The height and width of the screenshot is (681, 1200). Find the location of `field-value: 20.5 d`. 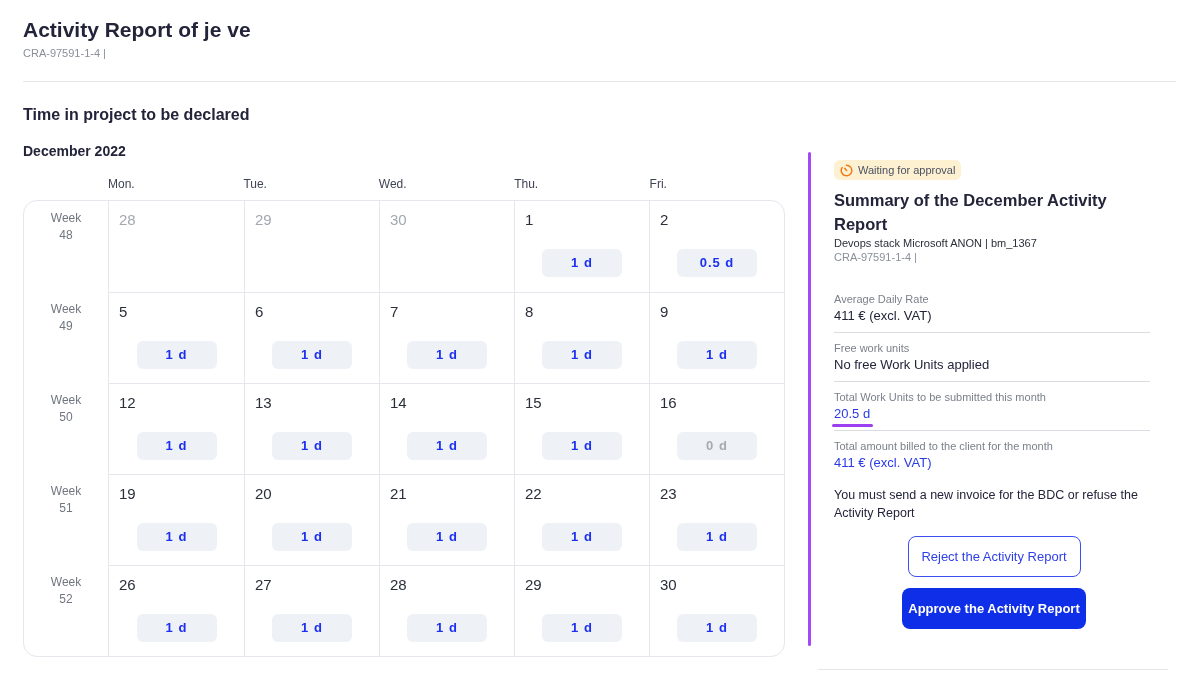

field-value: 20.5 d is located at coordinates (852, 414).